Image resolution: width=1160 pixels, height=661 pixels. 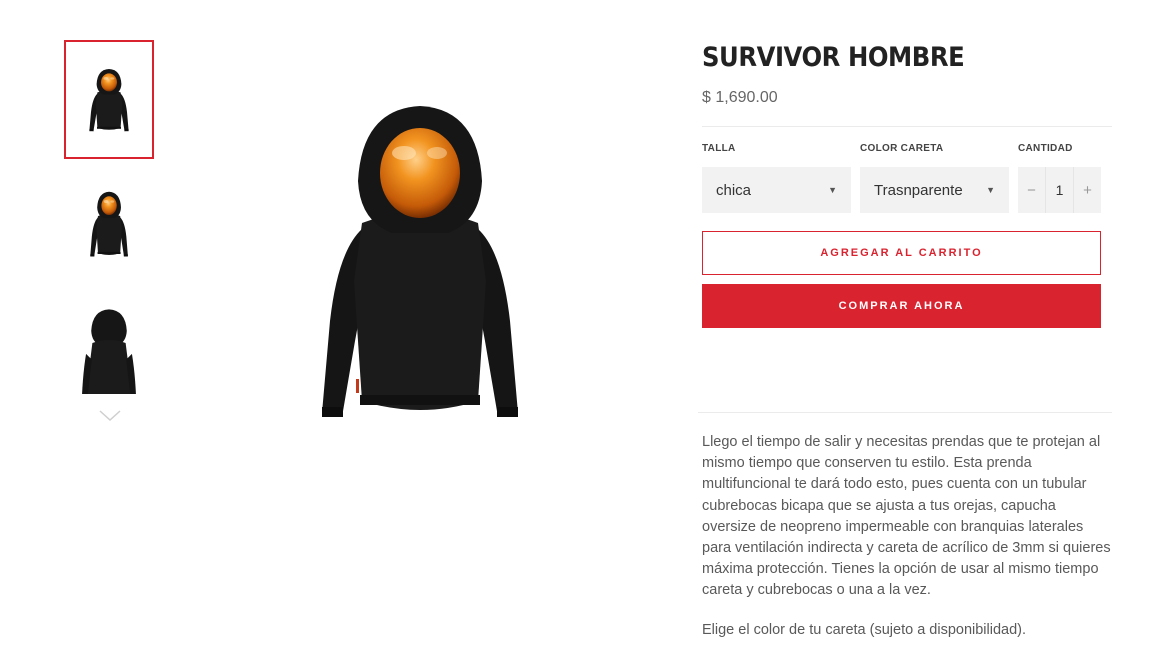 What do you see at coordinates (901, 253) in the screenshot?
I see `add-to-cart-button: AGREGAR AL CARRITO` at bounding box center [901, 253].